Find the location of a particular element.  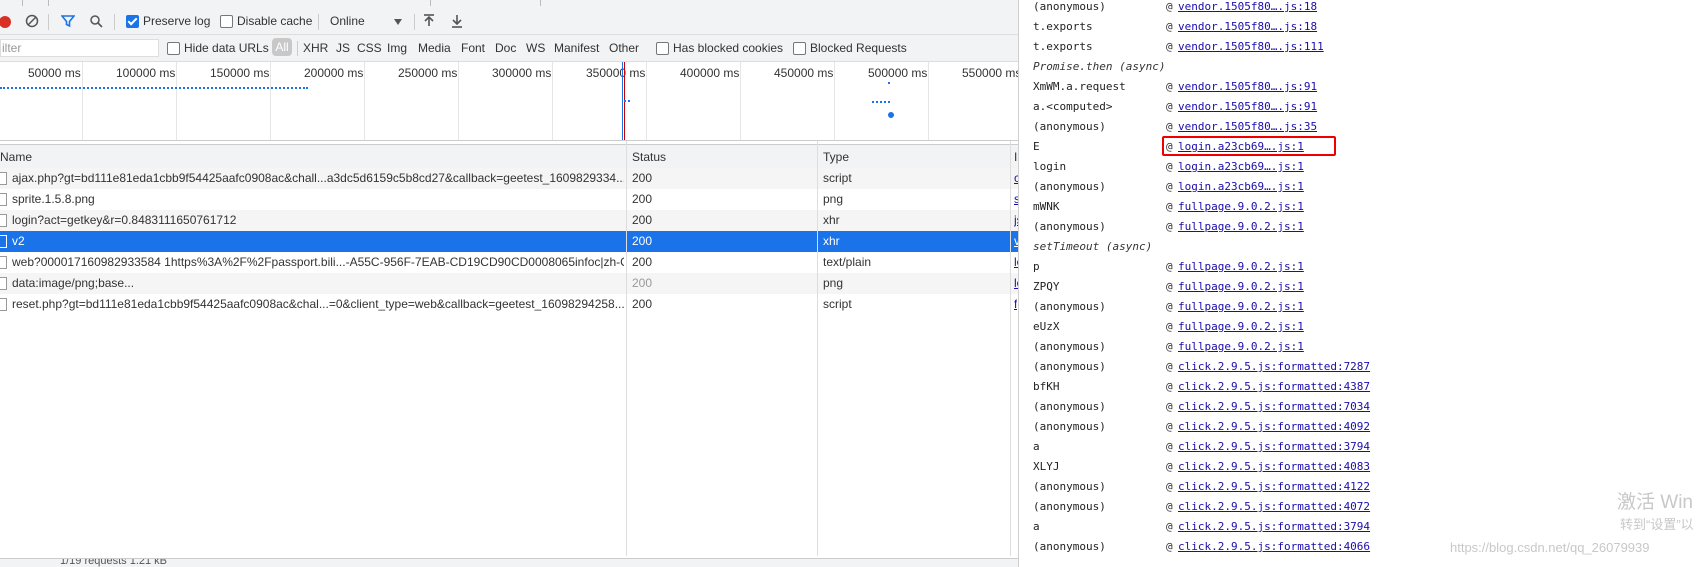

request-initiator: f is located at coordinates (1015, 304).